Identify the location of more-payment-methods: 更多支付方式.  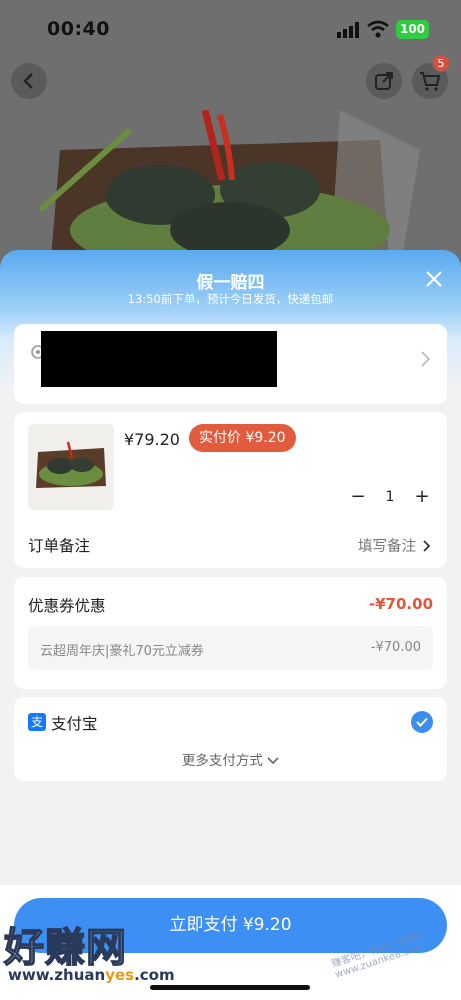
(230, 759).